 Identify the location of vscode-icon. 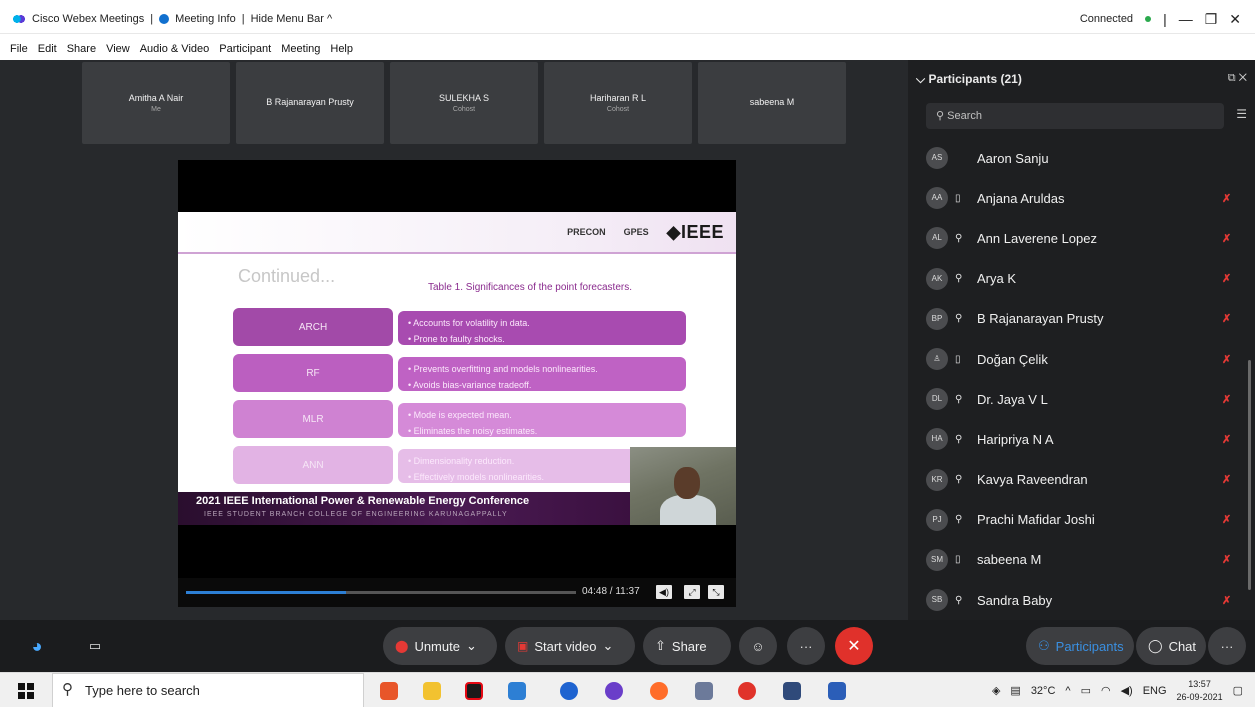
(517, 691).